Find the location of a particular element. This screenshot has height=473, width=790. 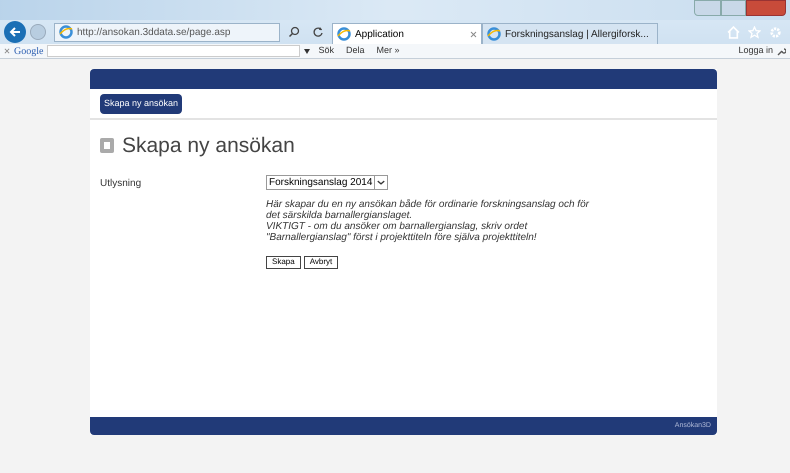

toolbar-item: Sök is located at coordinates (326, 51).